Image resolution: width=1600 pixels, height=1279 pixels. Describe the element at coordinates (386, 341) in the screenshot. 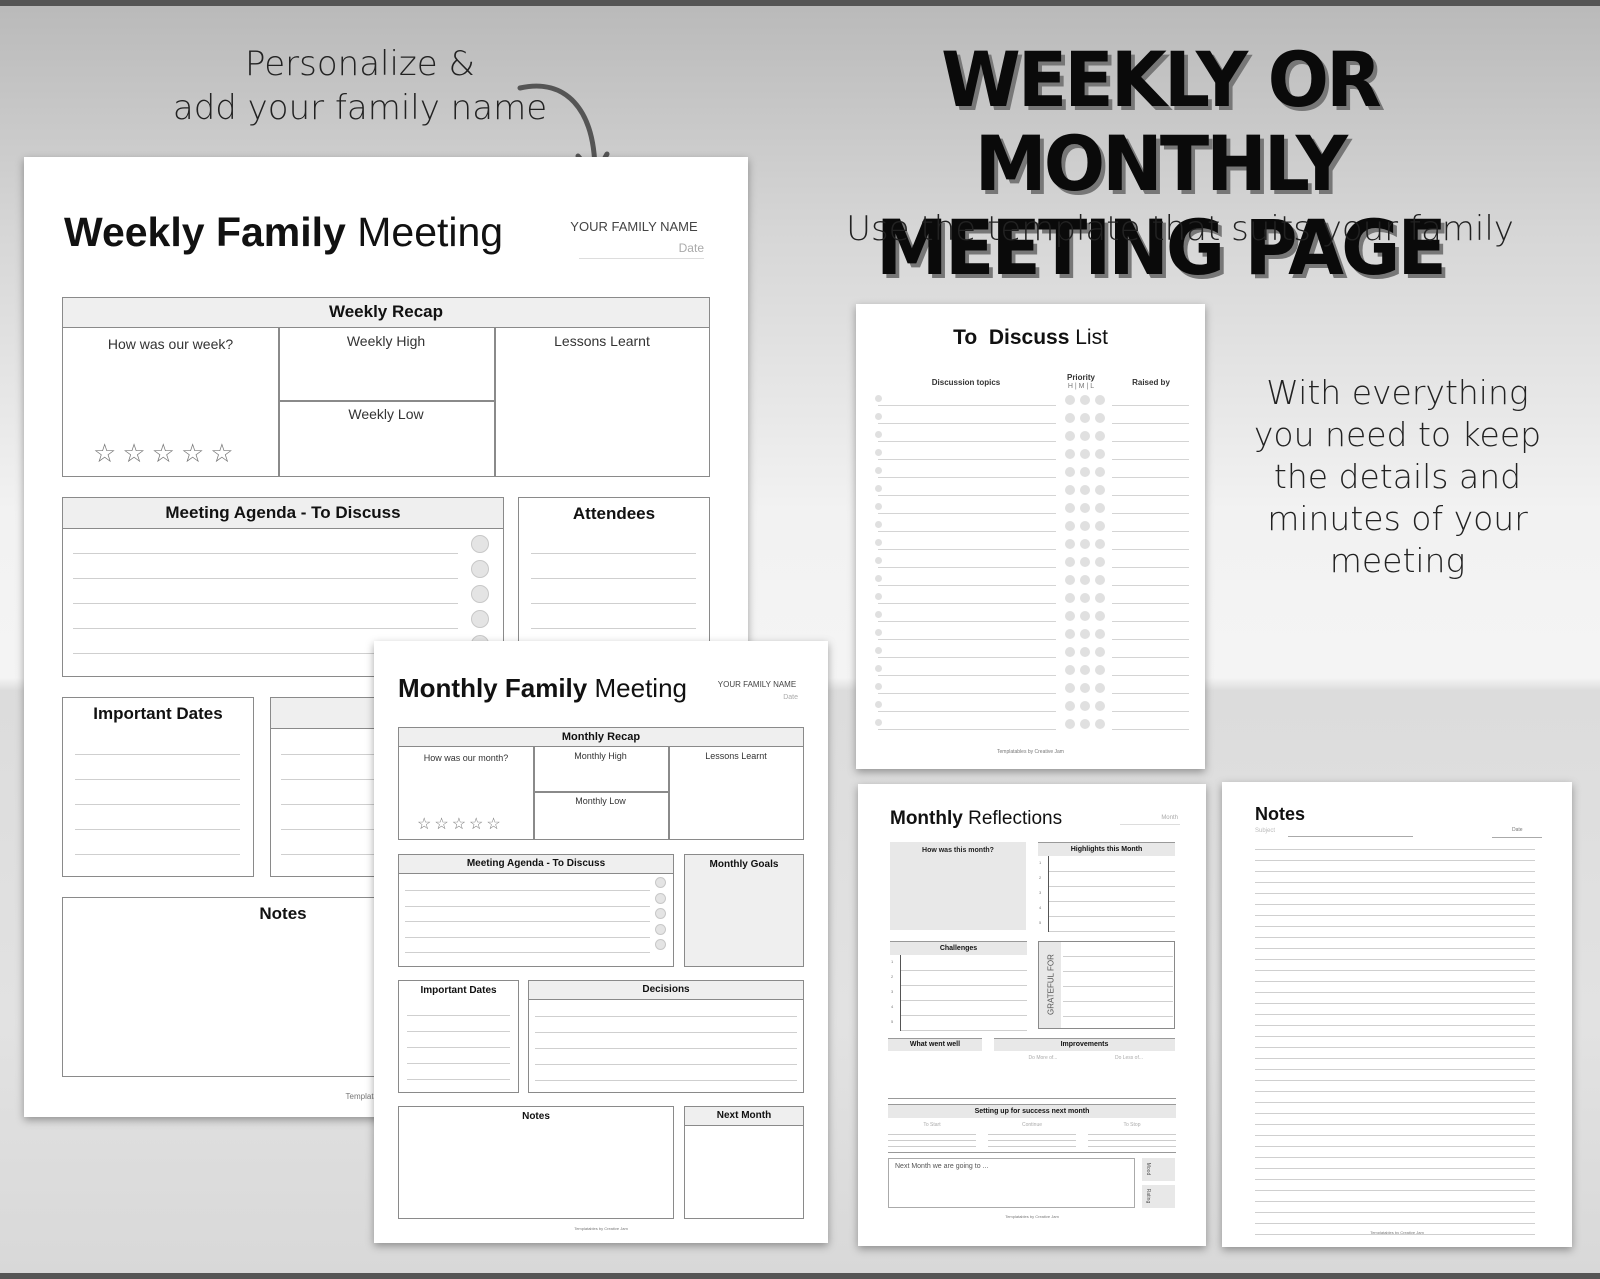

I see `weekly-high-label: Weekly High` at that location.